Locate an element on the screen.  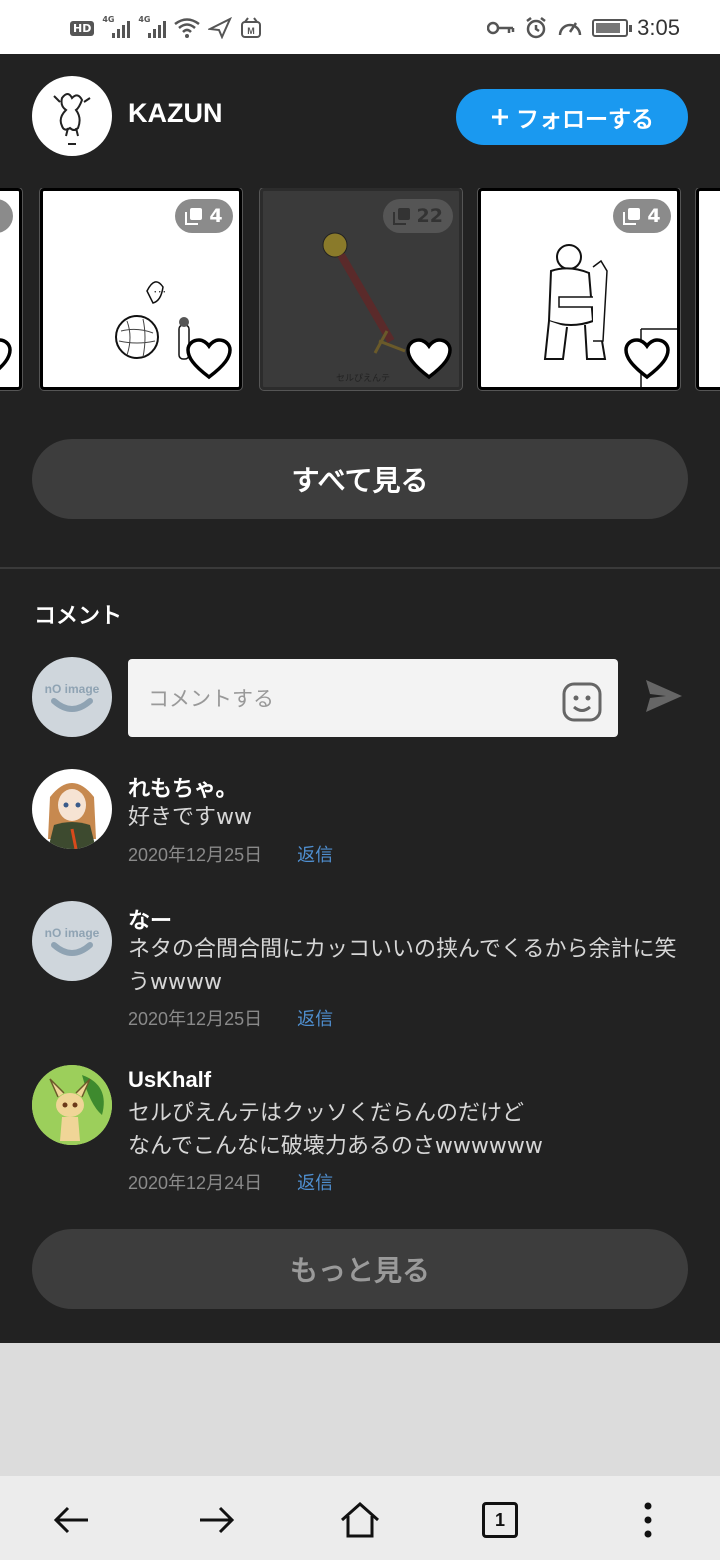
avatar-figure-icon is located at coordinates (72, 119).